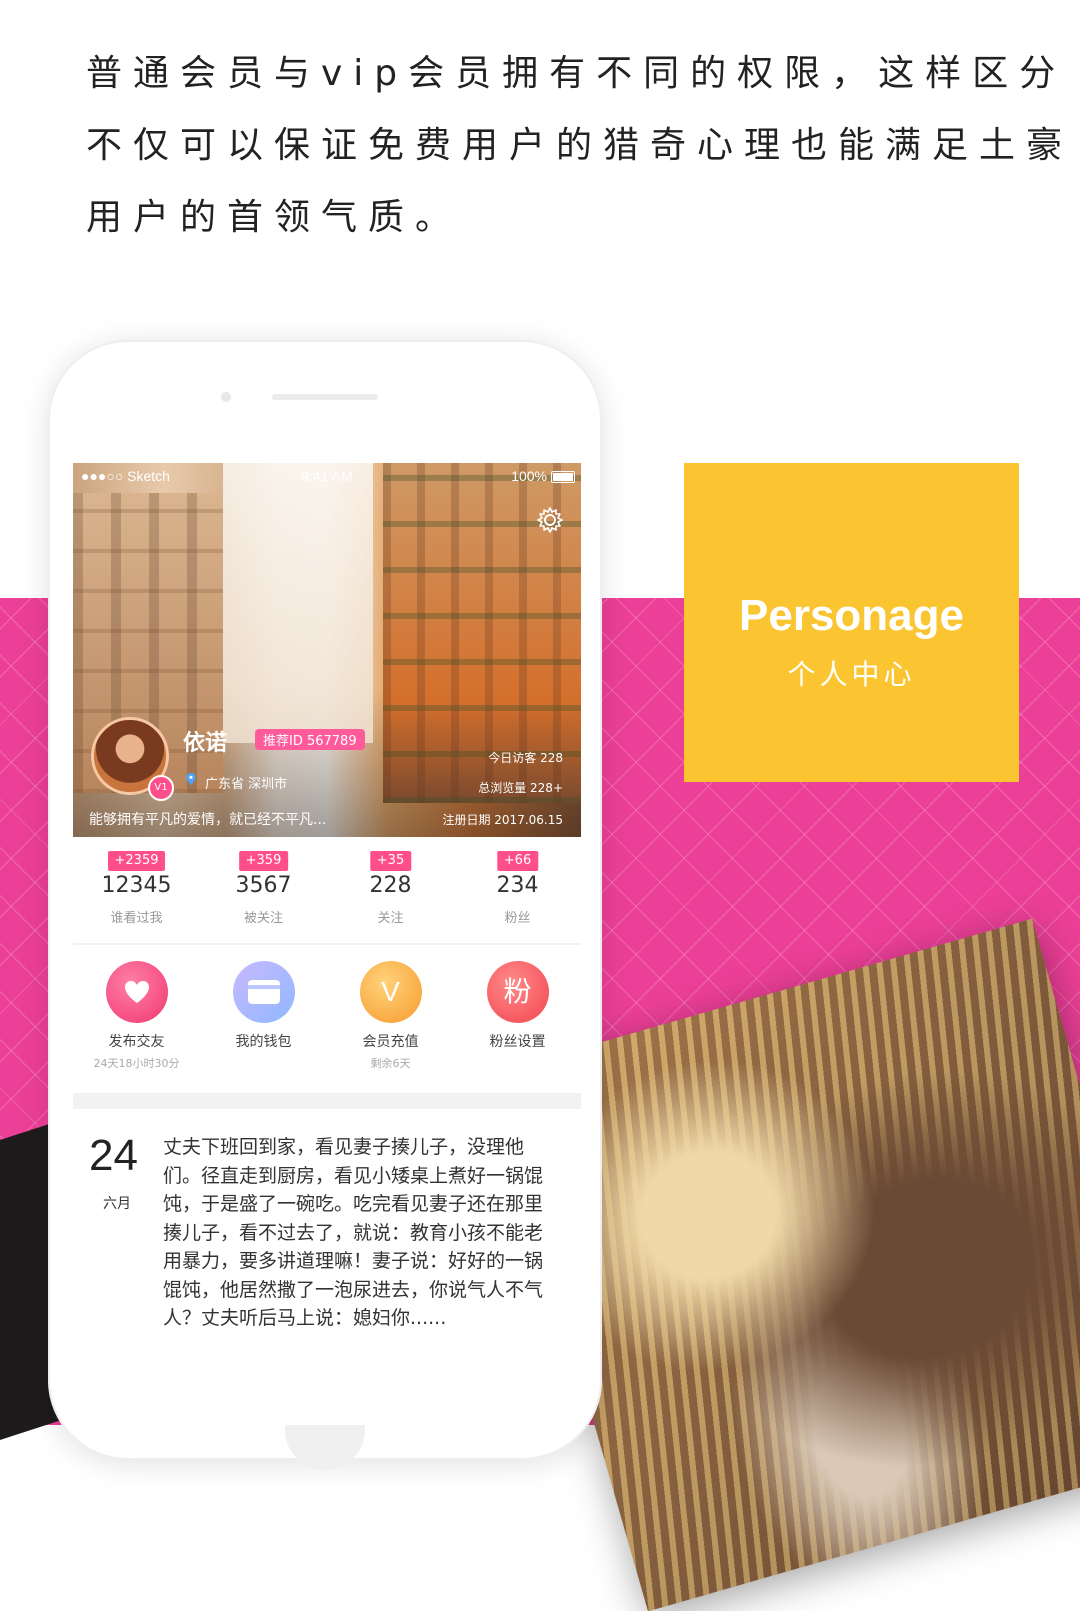 This screenshot has width=1080, height=1611. What do you see at coordinates (191, 779) in the screenshot?
I see `location-pin-icon` at bounding box center [191, 779].